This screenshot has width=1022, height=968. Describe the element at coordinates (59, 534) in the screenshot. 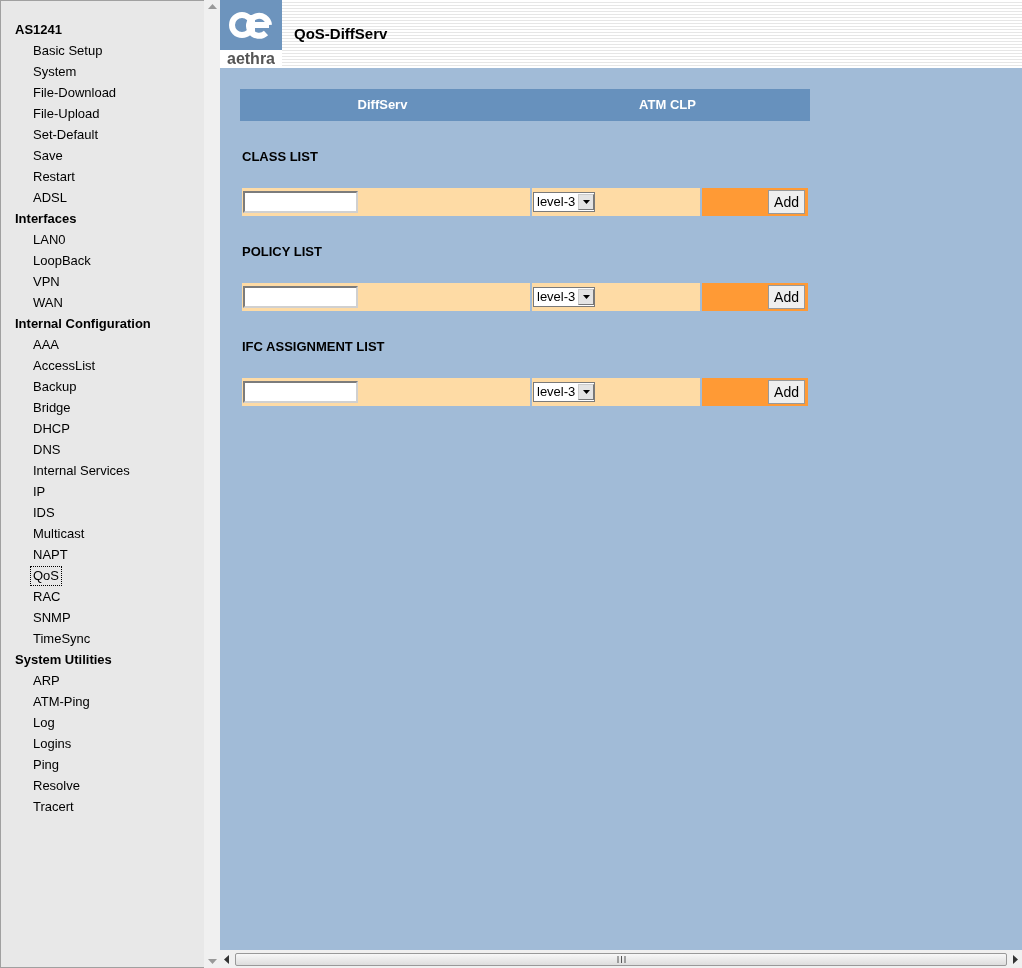

I see `nav-link: Multicast` at that location.